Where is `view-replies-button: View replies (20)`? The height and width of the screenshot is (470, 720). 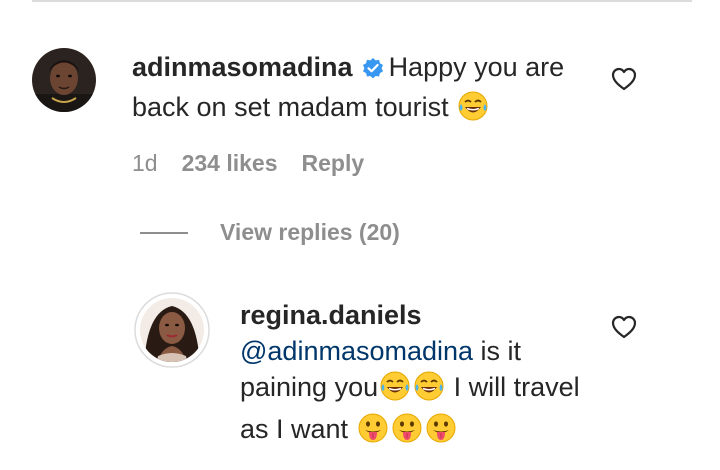 view-replies-button: View replies (20) is located at coordinates (270, 232).